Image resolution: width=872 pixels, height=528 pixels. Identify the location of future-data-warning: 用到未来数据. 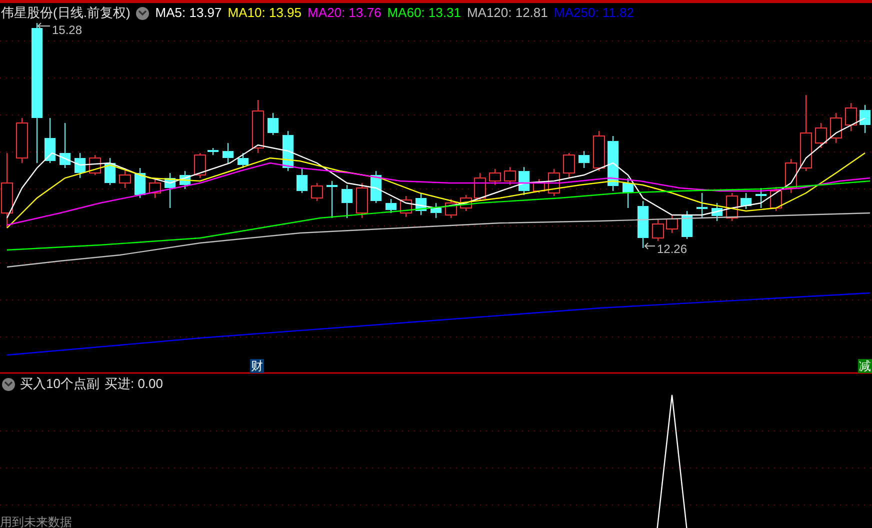
(36, 521).